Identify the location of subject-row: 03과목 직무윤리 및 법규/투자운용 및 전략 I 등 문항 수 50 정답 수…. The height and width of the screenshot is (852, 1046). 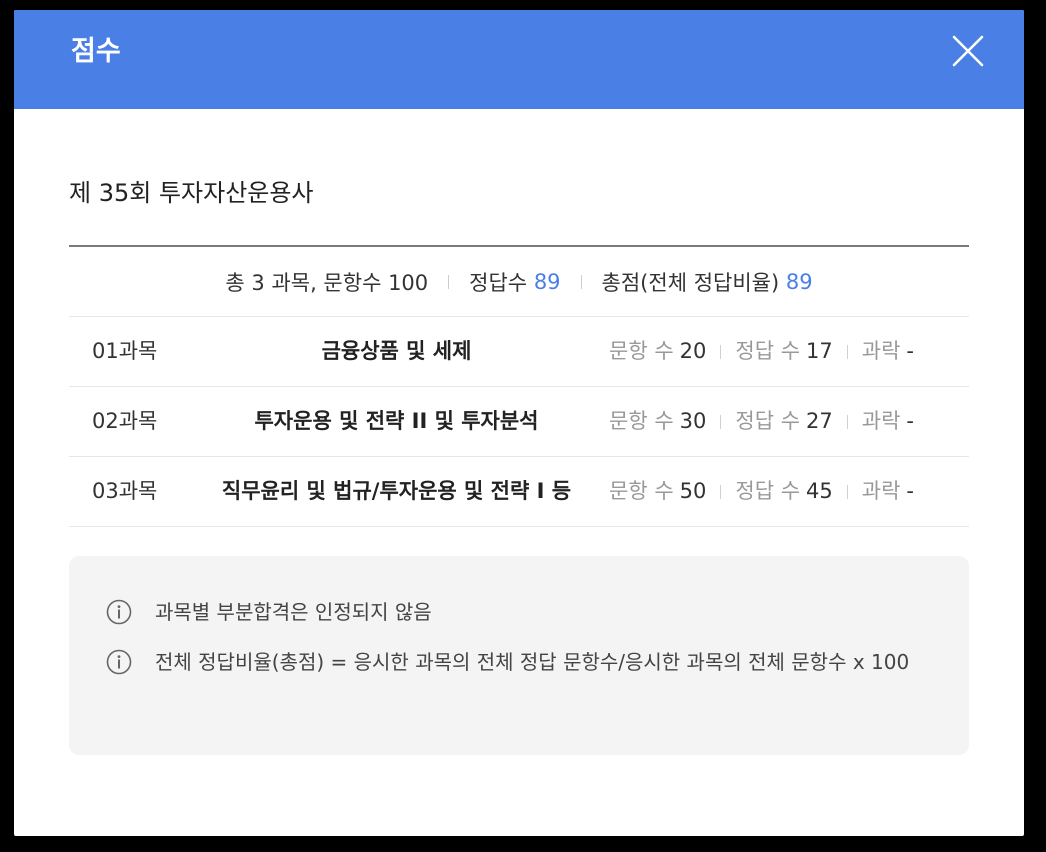
(519, 492).